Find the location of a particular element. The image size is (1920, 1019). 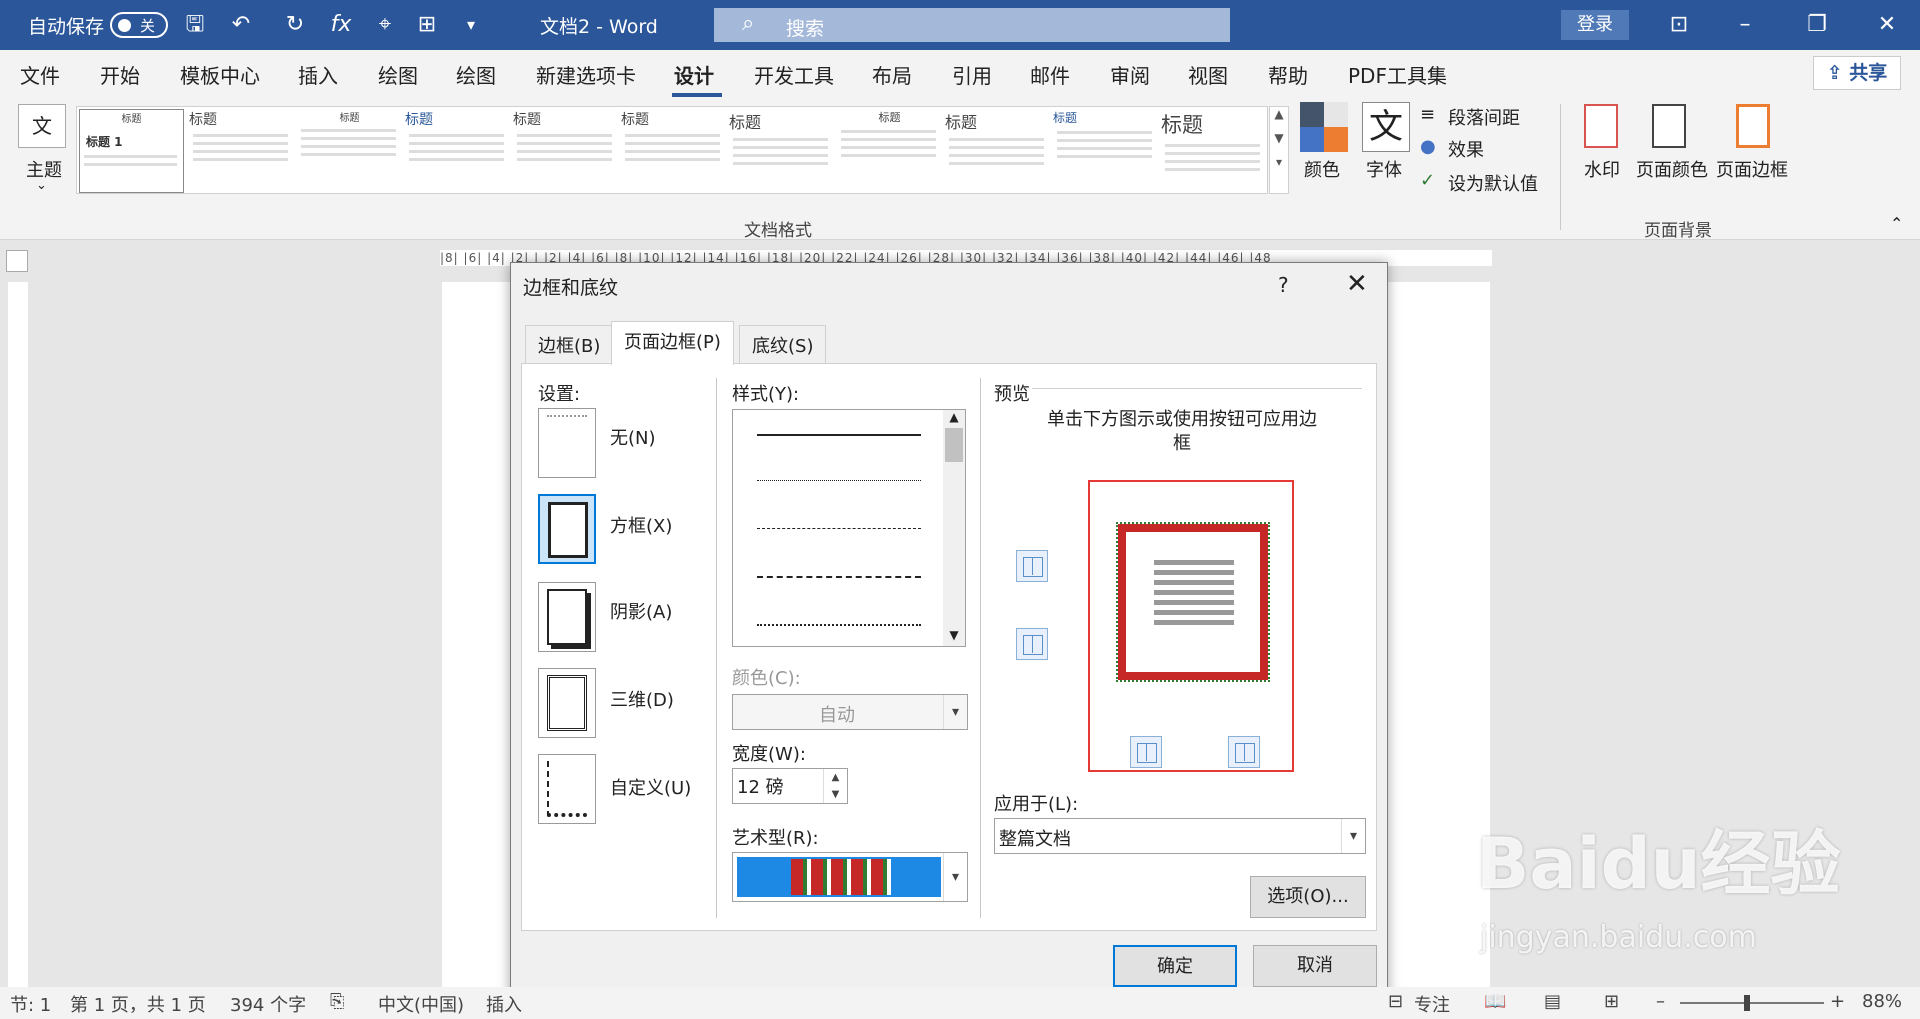

undo-icon: ↶ is located at coordinates (241, 25).